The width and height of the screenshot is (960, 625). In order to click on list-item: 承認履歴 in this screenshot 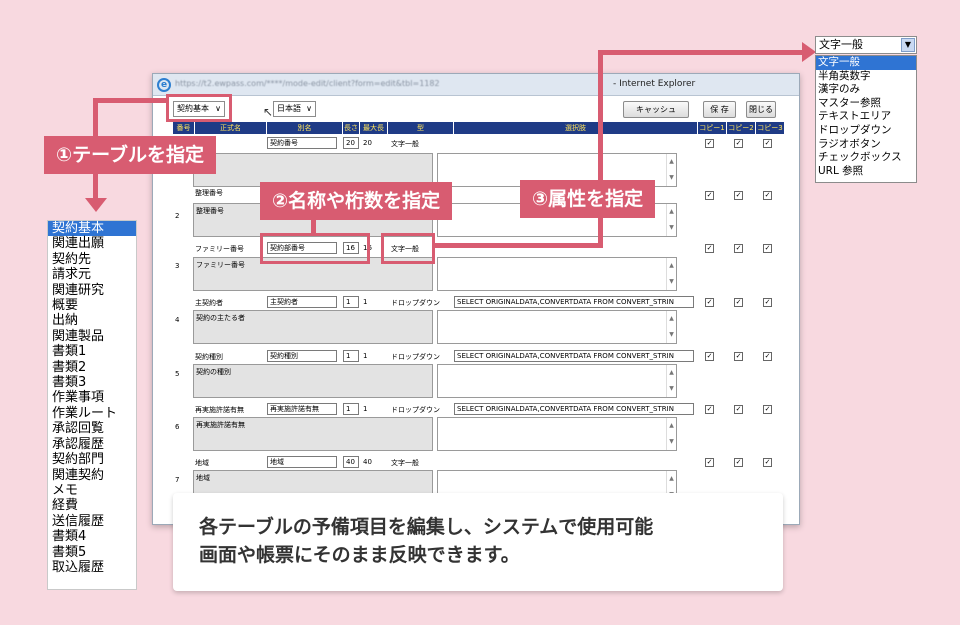, I will do `click(92, 444)`.